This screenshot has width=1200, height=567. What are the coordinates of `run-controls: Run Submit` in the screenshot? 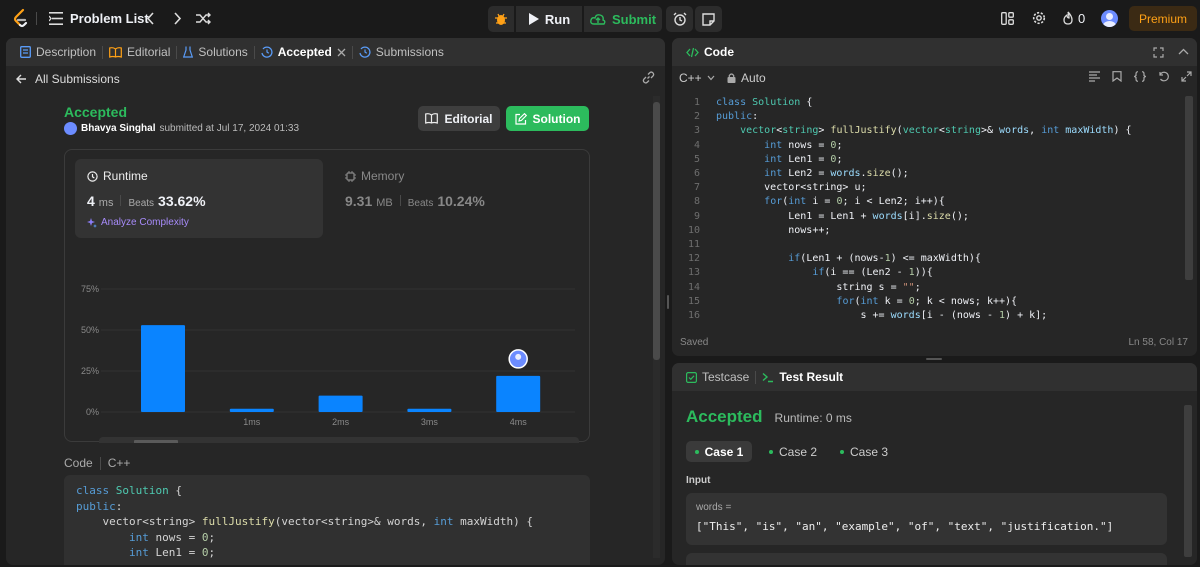 It's located at (605, 19).